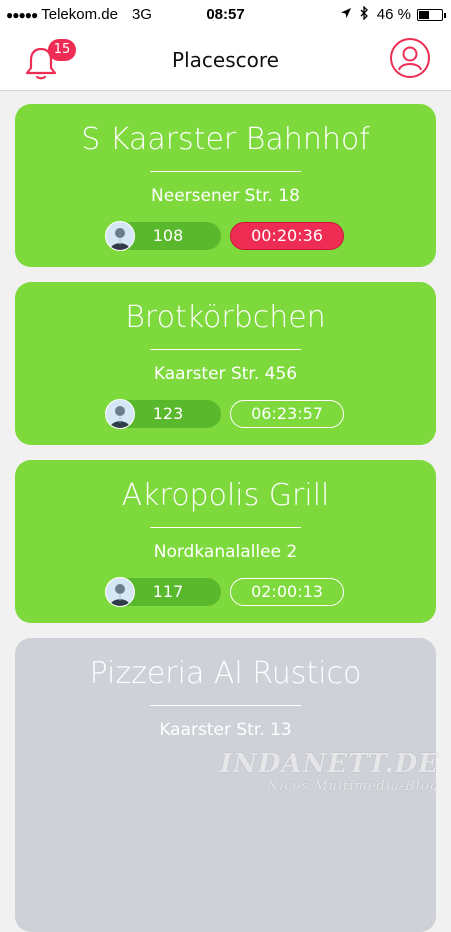  Describe the element at coordinates (225, 317) in the screenshot. I see `place-name: Brotkörbchen` at that location.